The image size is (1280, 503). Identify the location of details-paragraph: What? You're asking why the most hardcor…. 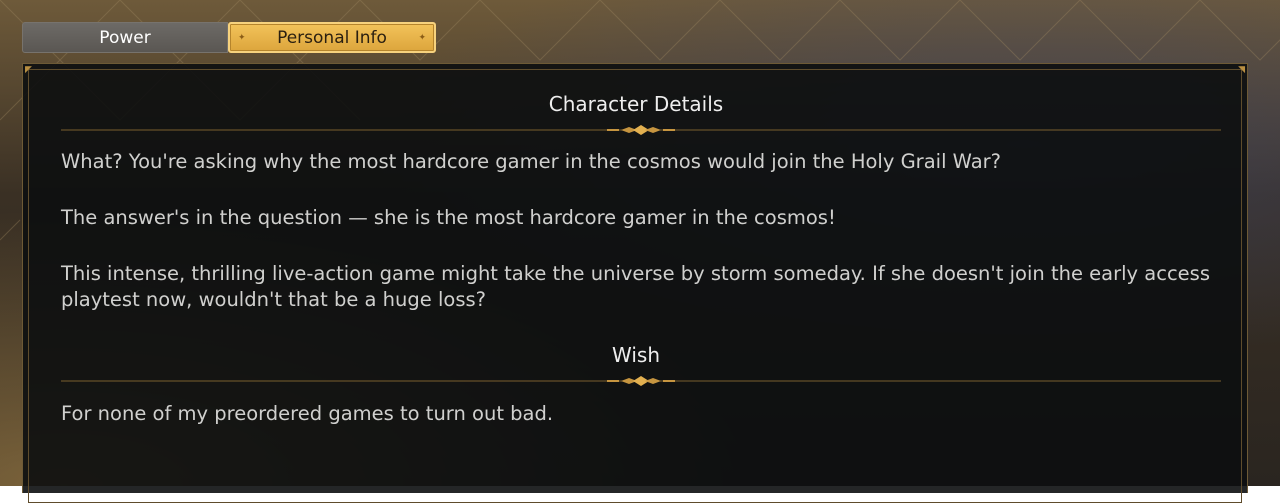
(531, 161).